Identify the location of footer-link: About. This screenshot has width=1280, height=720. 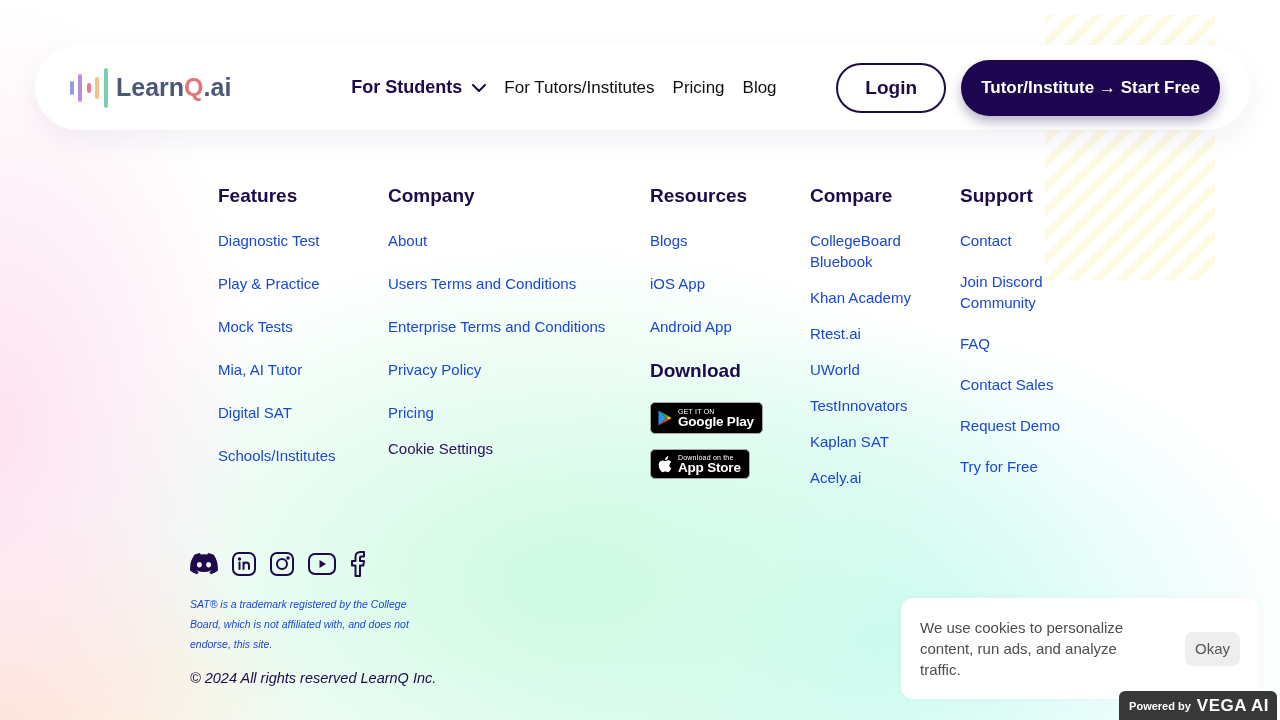
(408, 240).